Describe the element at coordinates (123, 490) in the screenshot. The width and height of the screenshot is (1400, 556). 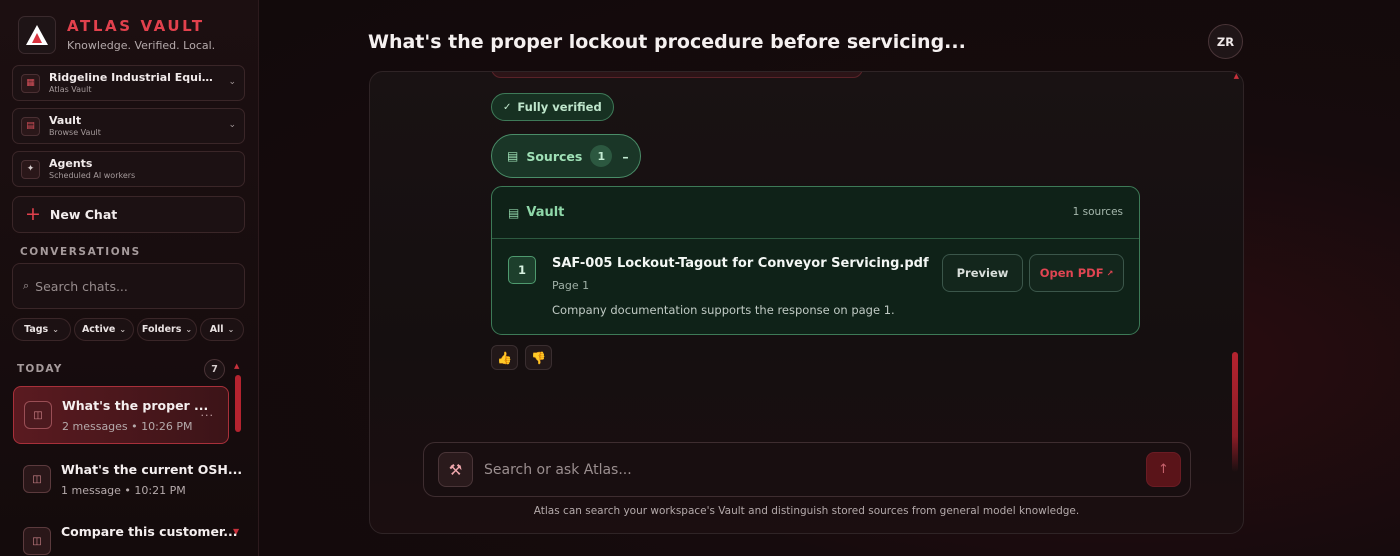
I see `chat-meta: 1 message • 10:21 PM` at that location.